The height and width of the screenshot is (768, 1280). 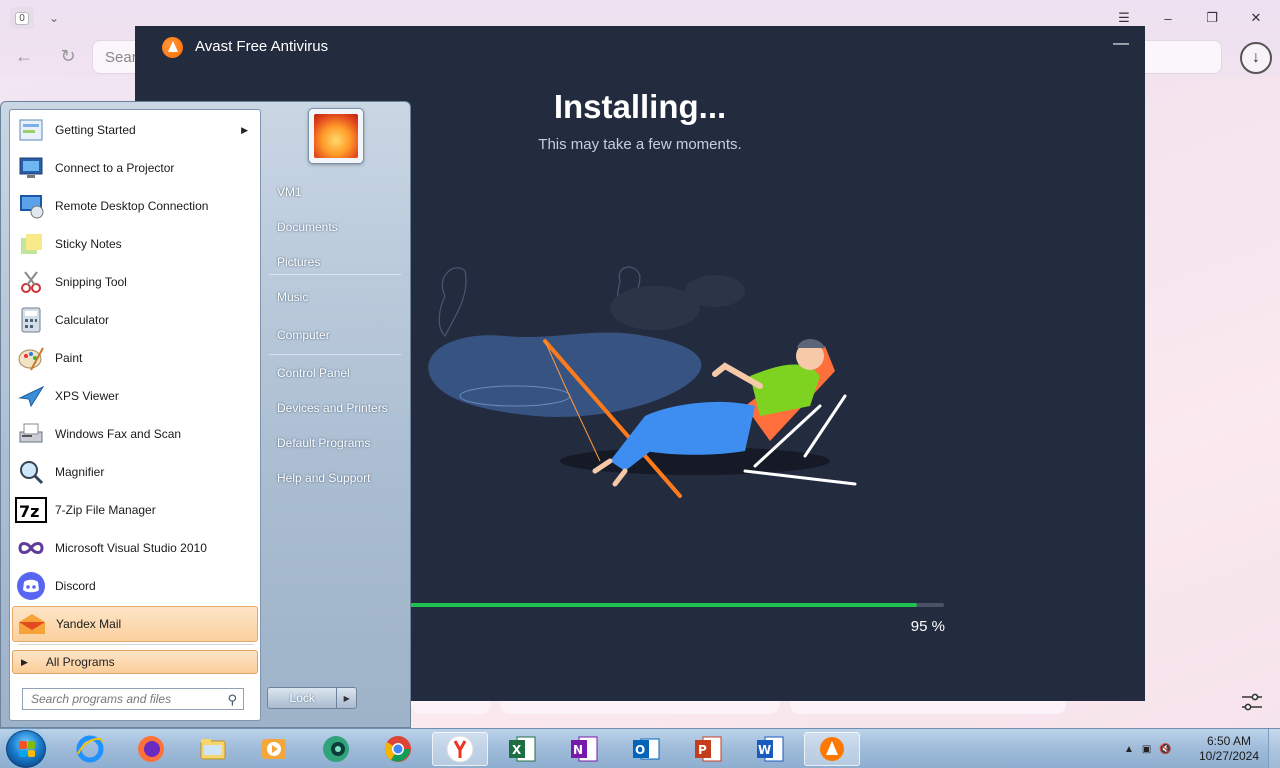 I want to click on clock-time: 6:50 AM, so click(x=1229, y=741).